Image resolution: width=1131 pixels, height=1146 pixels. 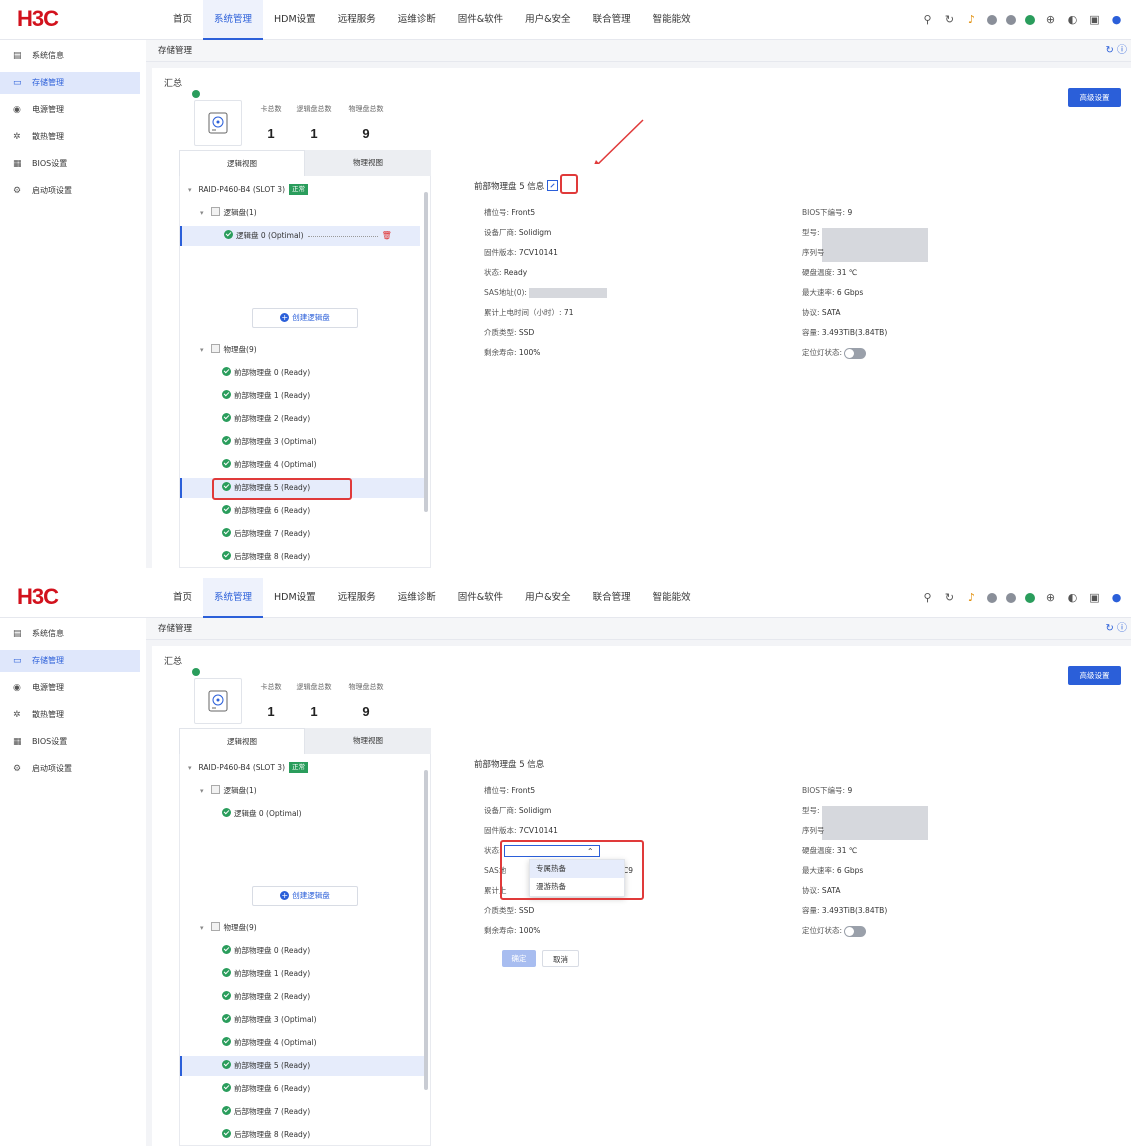 I want to click on tree-logical-disk: 逻辑盘 0 (Optimal), so click(x=303, y=814).